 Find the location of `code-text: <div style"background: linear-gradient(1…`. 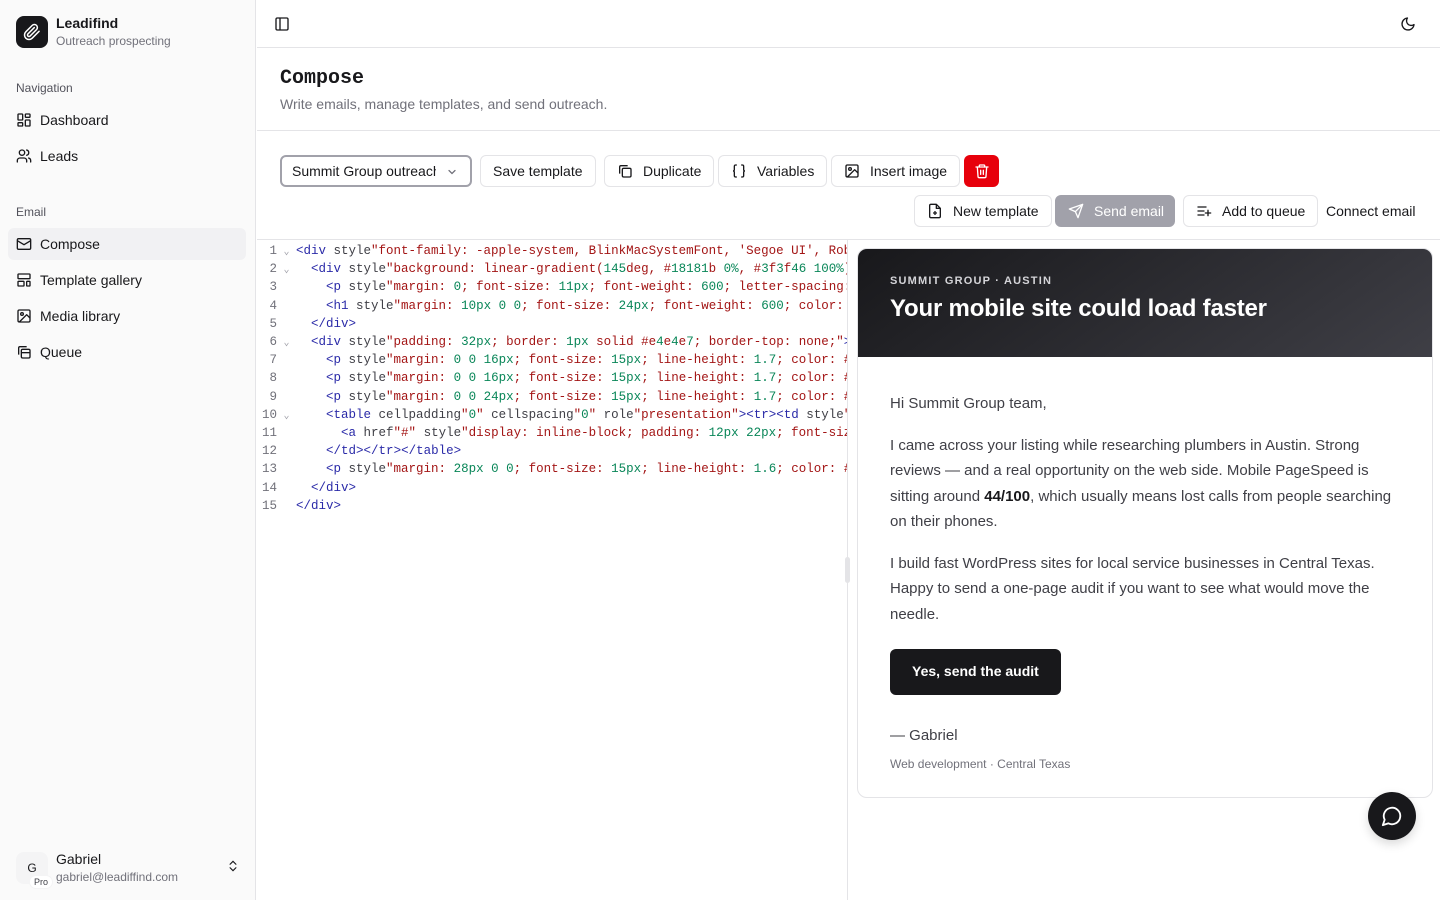

code-text: <div style"background: linear-gradient(1… is located at coordinates (579, 269).